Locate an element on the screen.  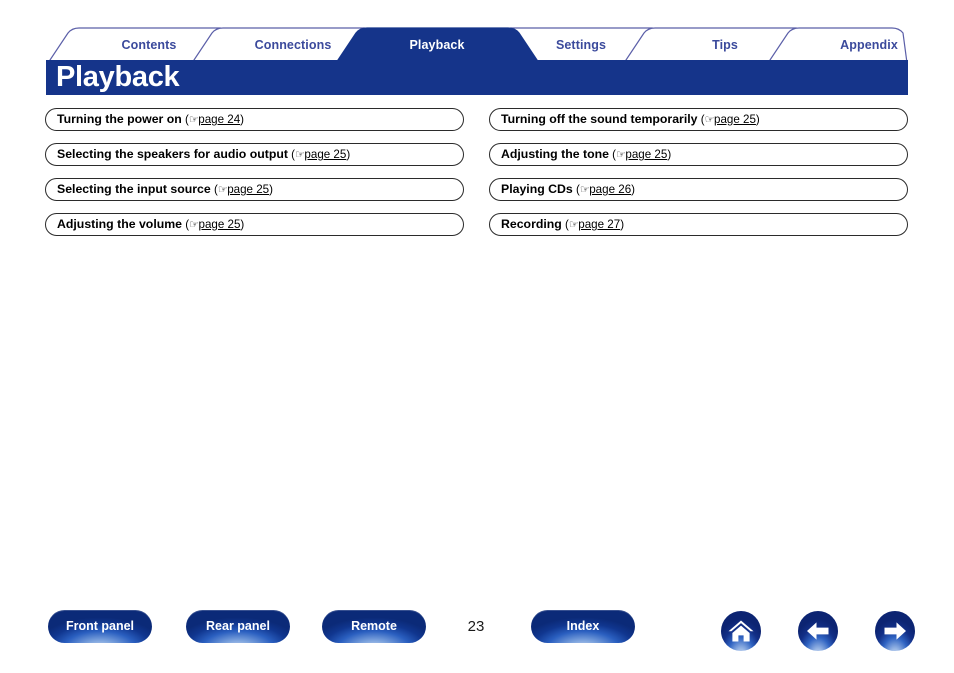
list-item: Turning the power on (☞page 24) is located at coordinates (254, 119).